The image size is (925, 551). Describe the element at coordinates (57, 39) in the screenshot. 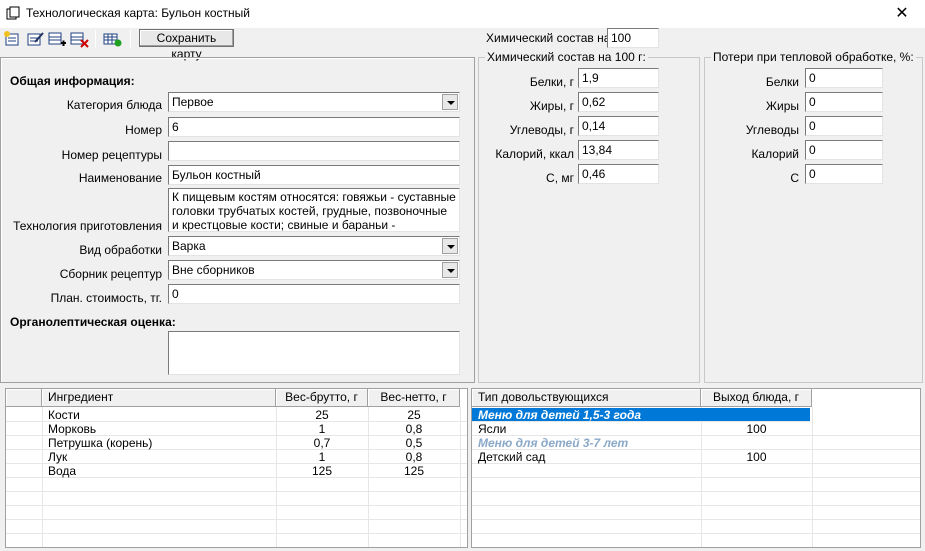

I see `add-row-icon` at that location.